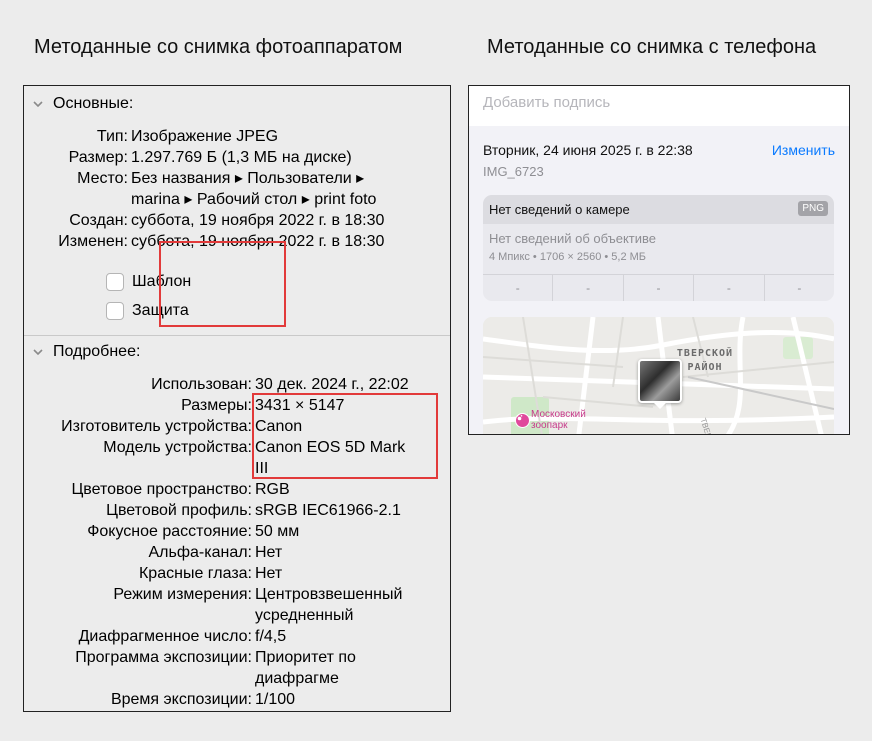 Image resolution: width=872 pixels, height=741 pixels. Describe the element at coordinates (112, 136) in the screenshot. I see `info-label: Тип:` at that location.